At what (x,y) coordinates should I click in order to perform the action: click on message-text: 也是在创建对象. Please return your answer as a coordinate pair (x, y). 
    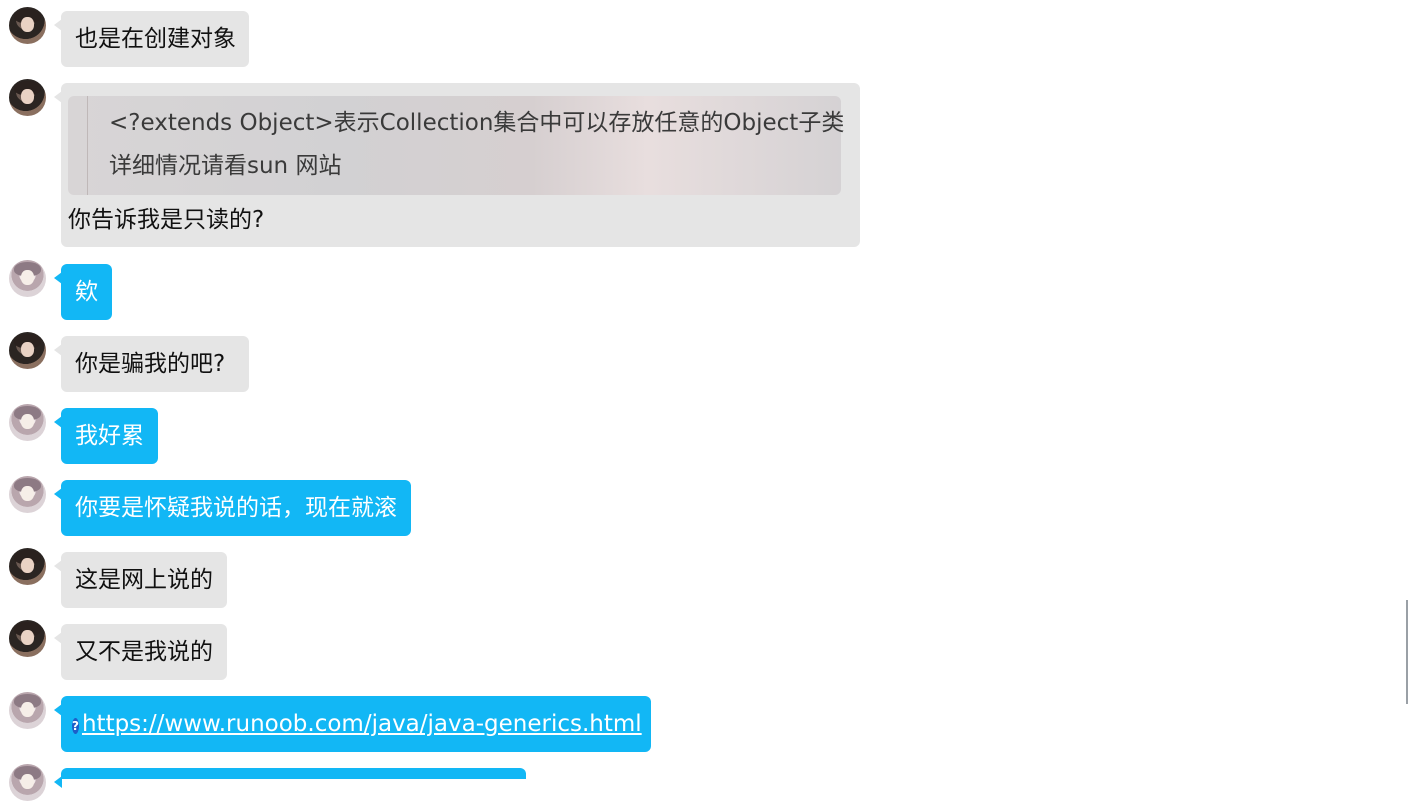
    Looking at the image, I should click on (155, 39).